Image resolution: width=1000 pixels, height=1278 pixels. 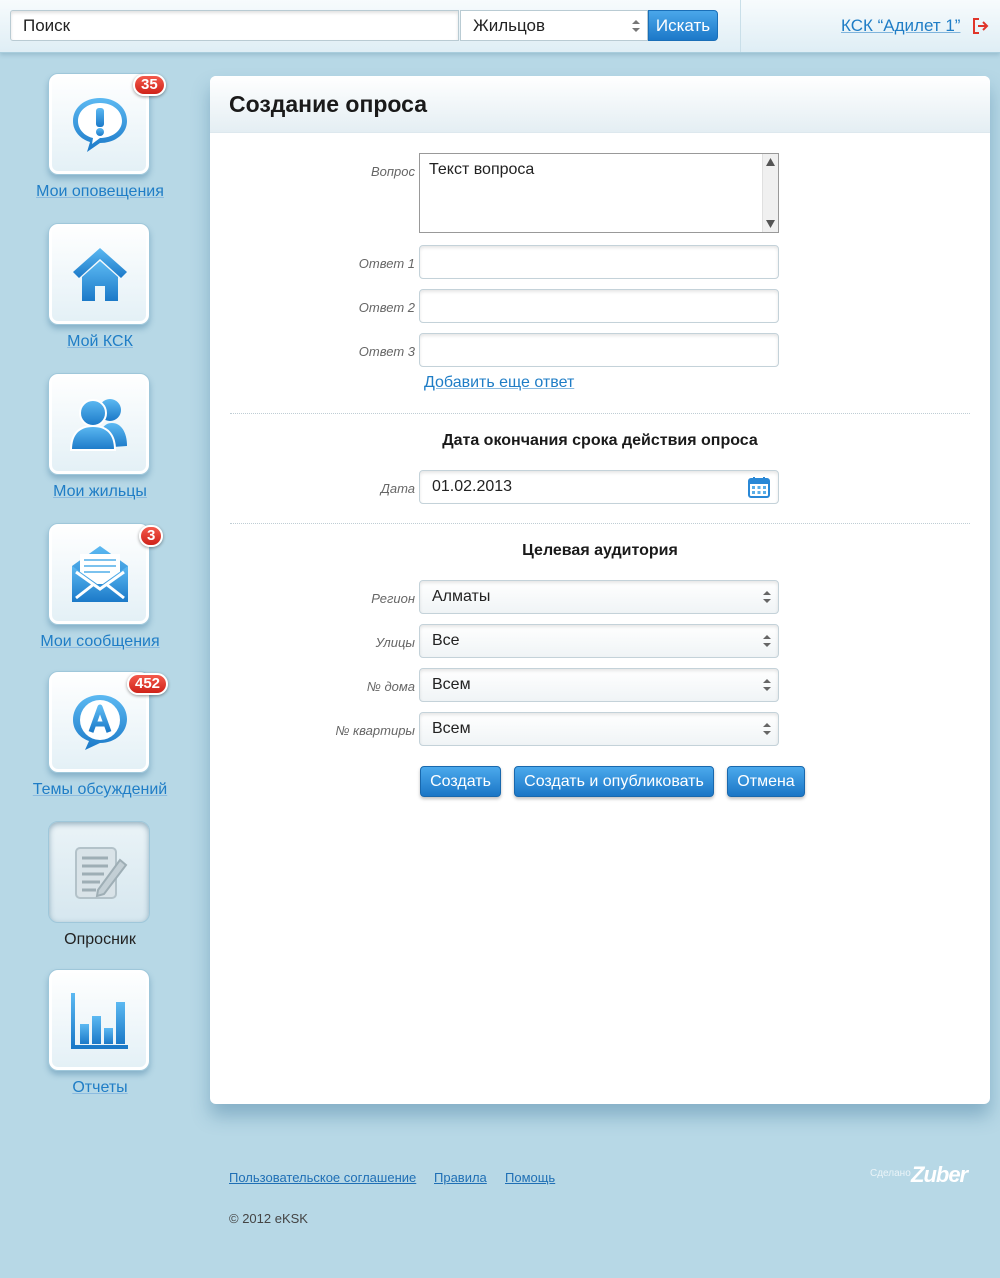 What do you see at coordinates (100, 1088) in the screenshot?
I see `sidebar-item-label: Отчеты` at bounding box center [100, 1088].